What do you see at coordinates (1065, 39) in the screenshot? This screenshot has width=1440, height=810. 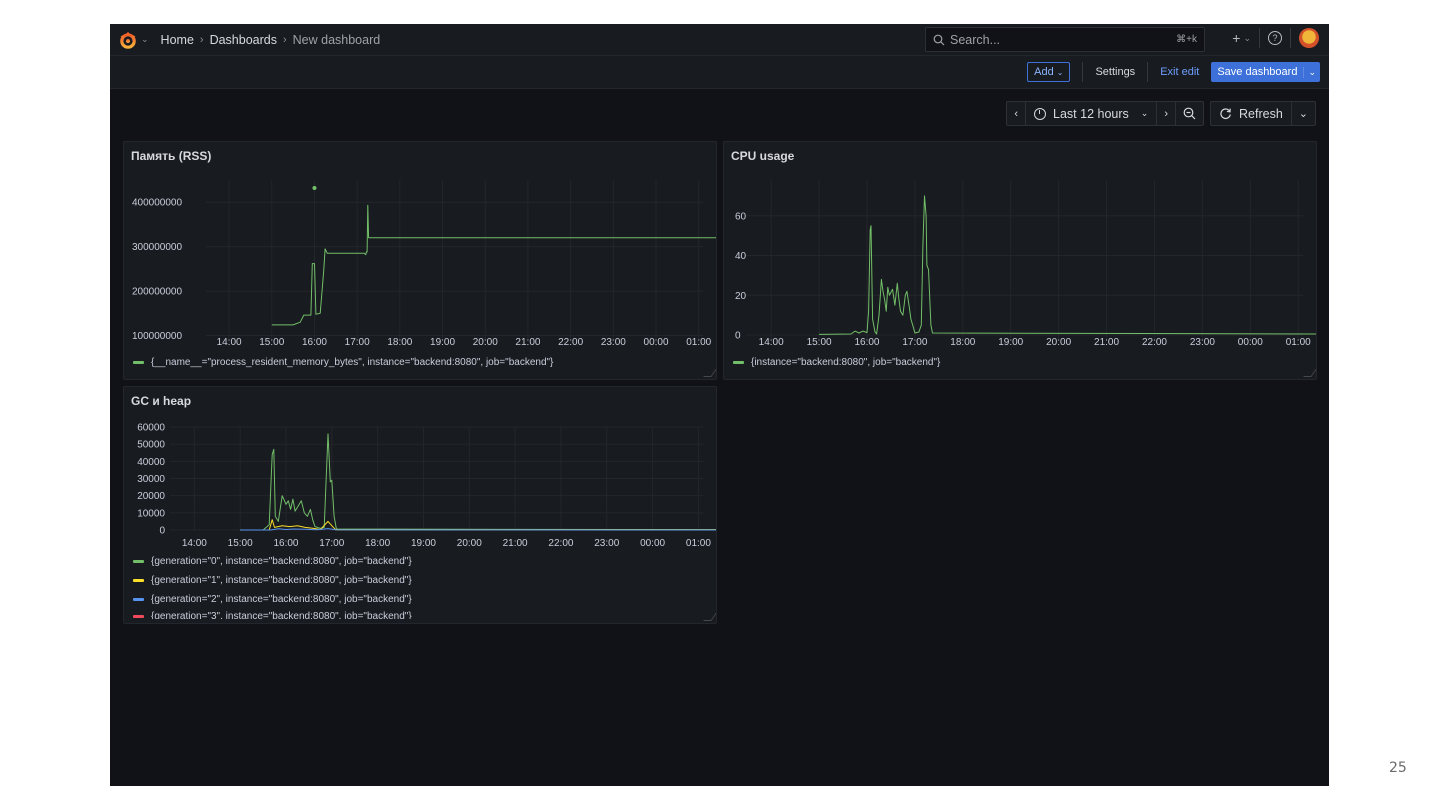 I see `search-input: Search... ⌘+k` at bounding box center [1065, 39].